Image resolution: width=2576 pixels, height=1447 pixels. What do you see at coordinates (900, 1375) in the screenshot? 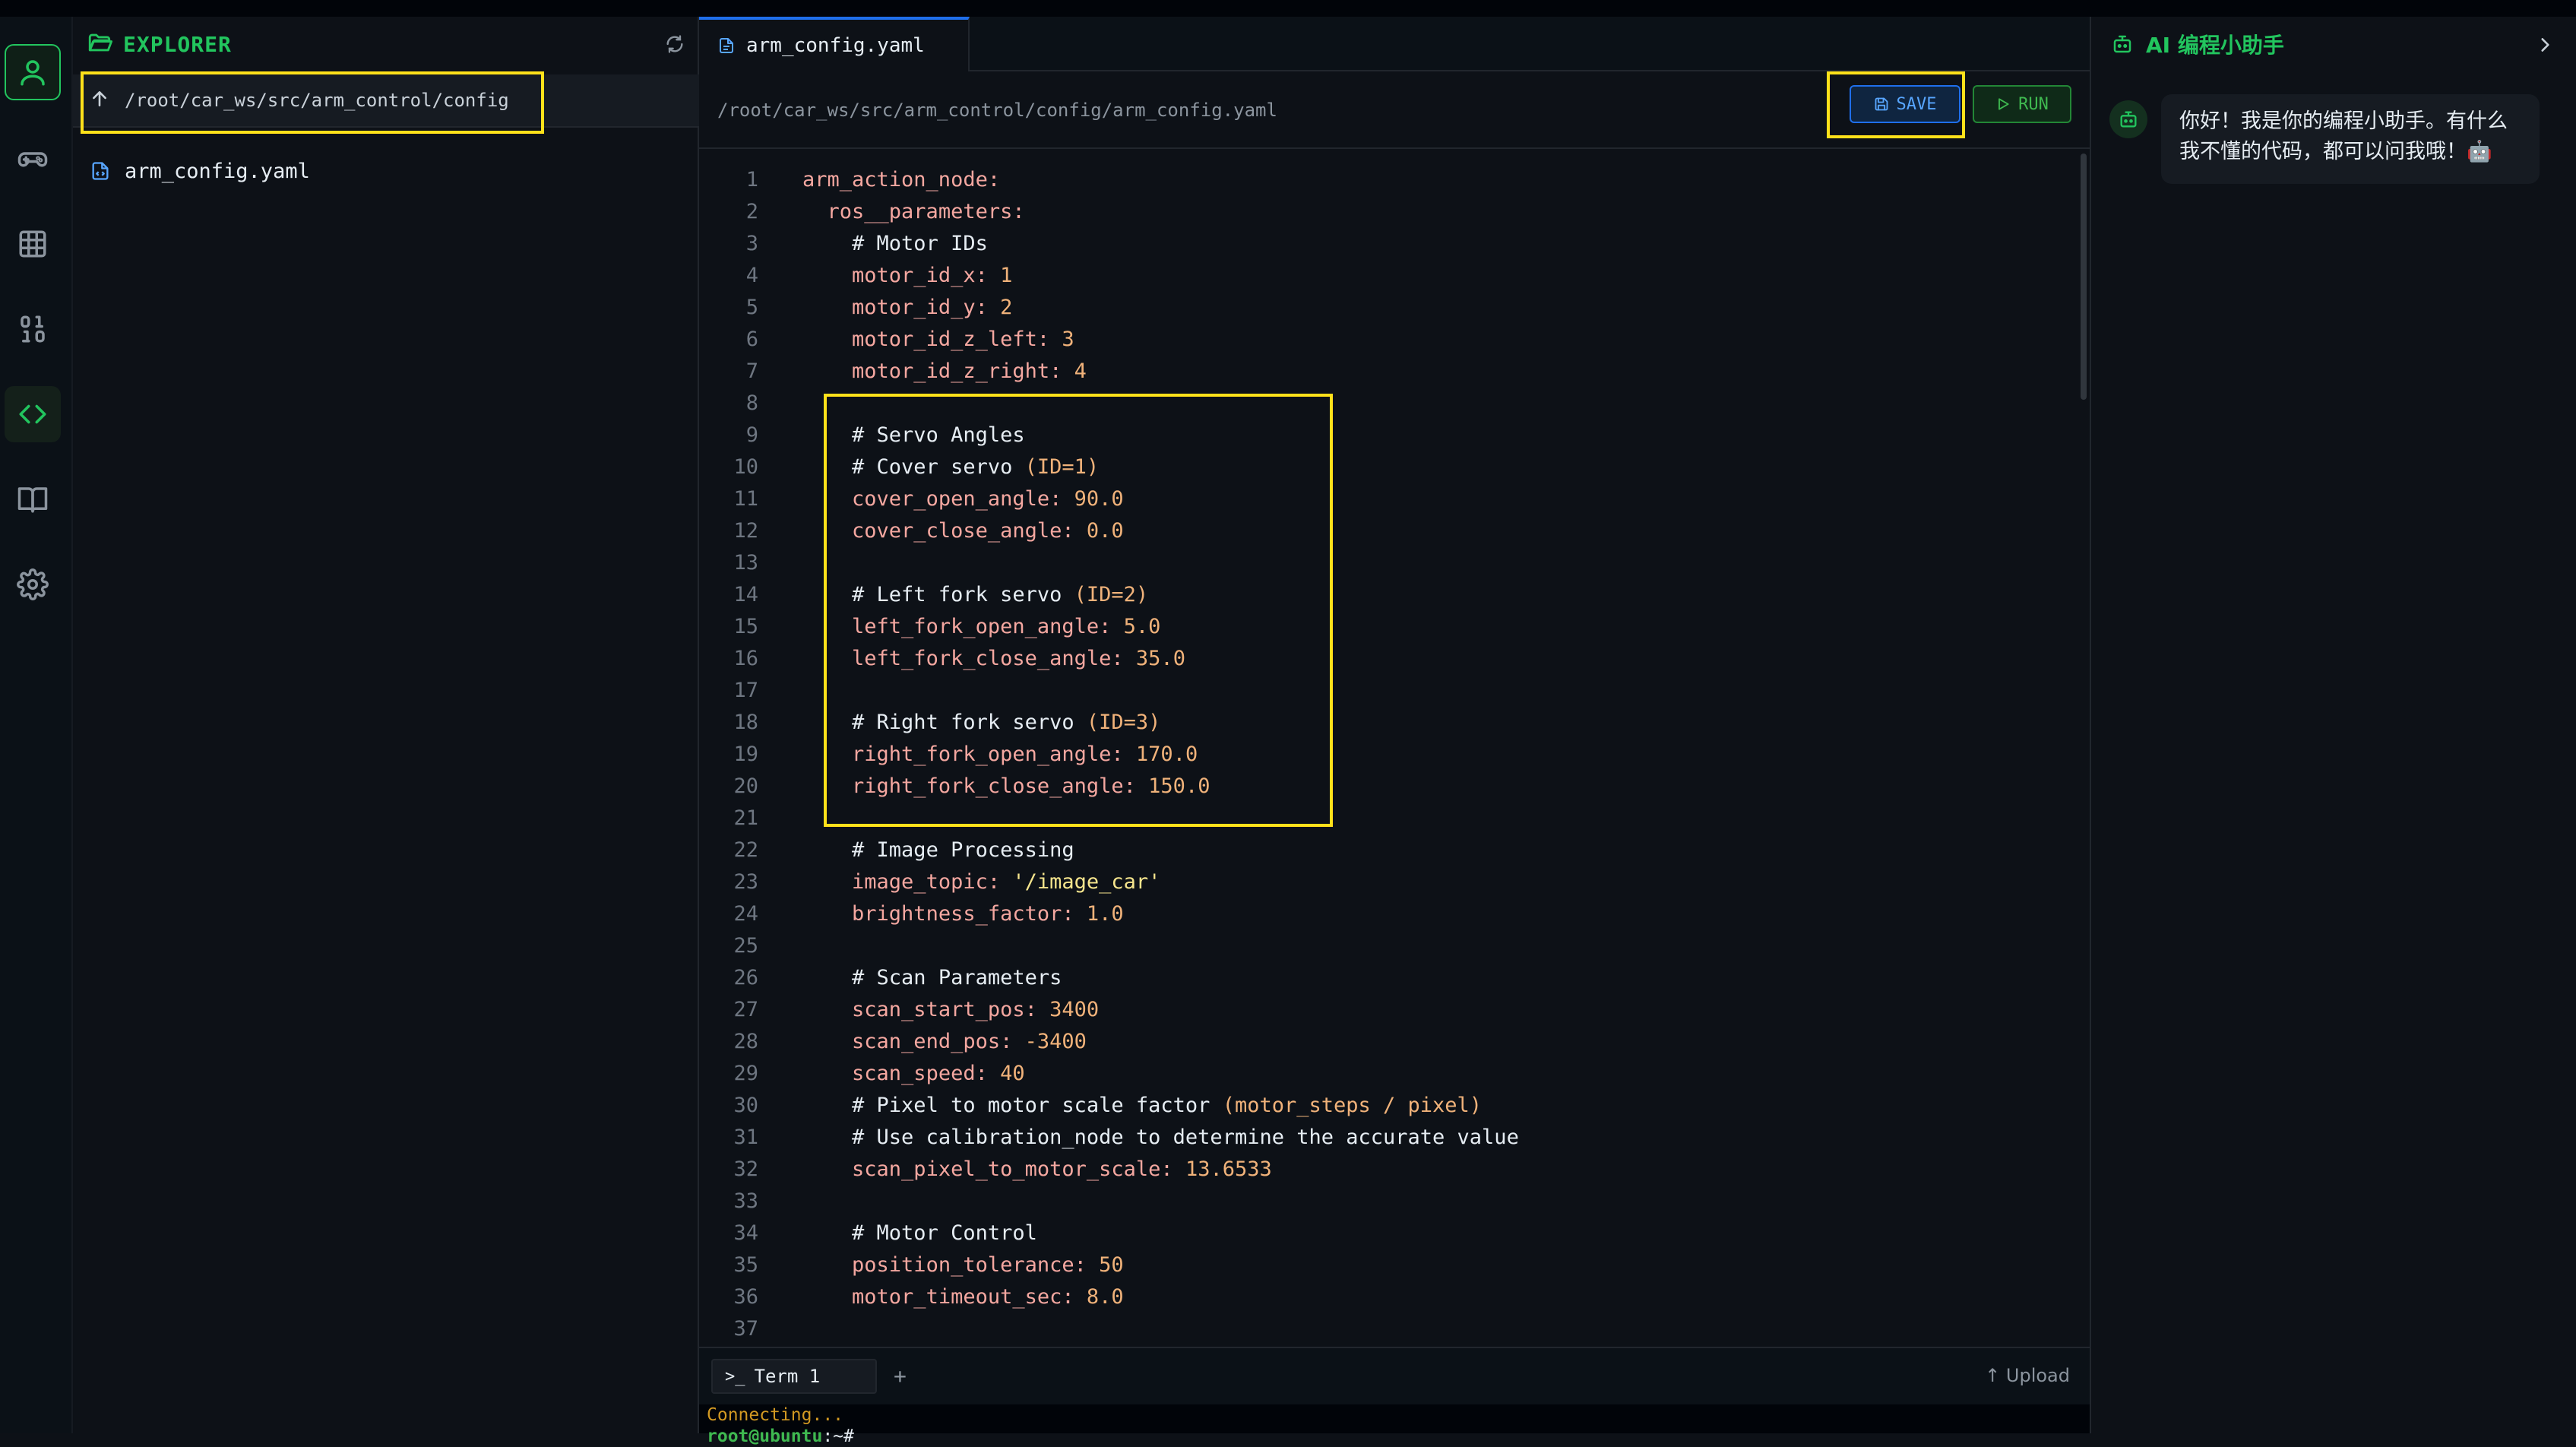
I see `add-terminal-button: +` at bounding box center [900, 1375].